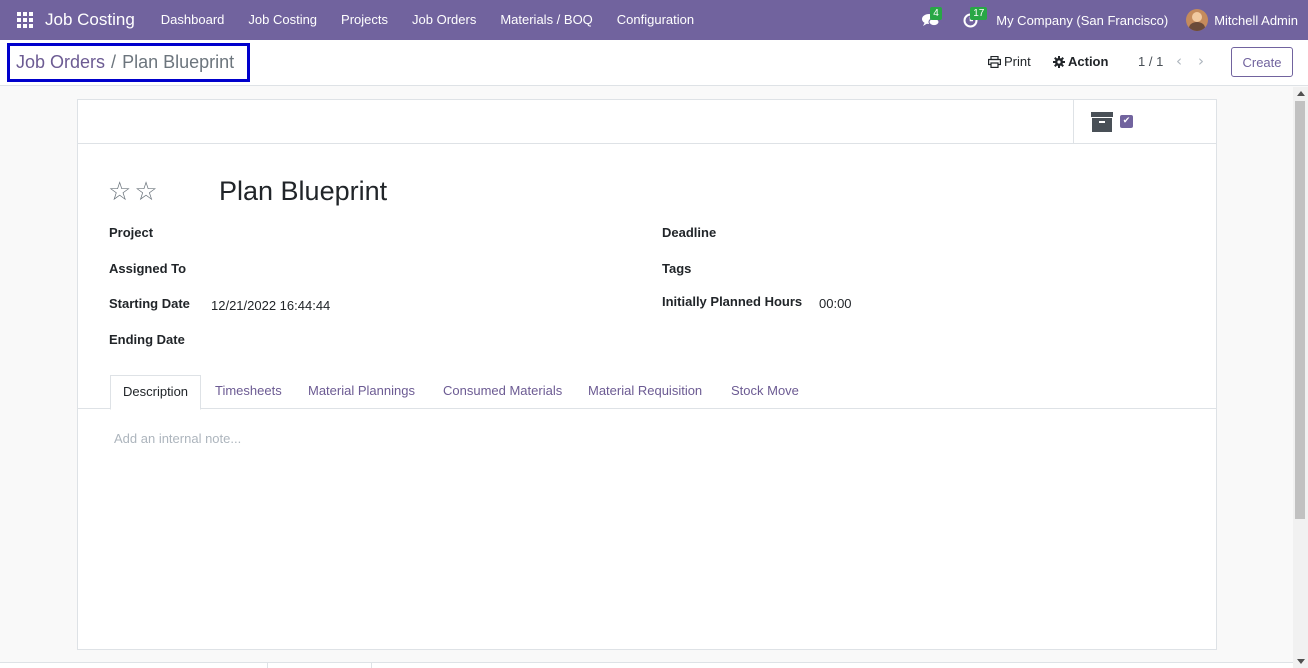 Image resolution: width=1308 pixels, height=668 pixels. I want to click on starting-date-label: Starting Date, so click(149, 303).